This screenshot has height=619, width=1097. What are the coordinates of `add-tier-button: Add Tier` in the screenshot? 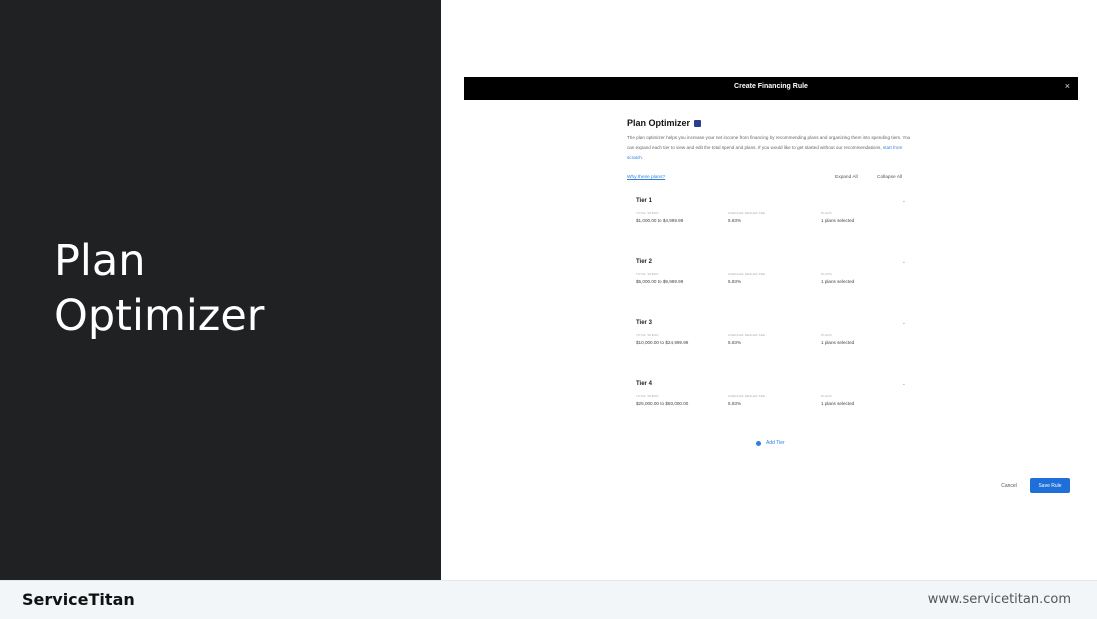 It's located at (770, 443).